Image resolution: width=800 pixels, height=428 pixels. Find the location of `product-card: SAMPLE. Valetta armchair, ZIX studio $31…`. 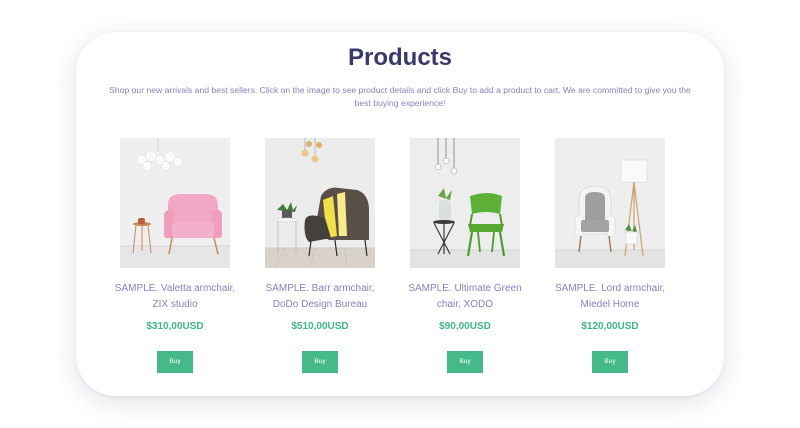

product-card: SAMPLE. Valetta armchair, ZIX studio $31… is located at coordinates (175, 255).